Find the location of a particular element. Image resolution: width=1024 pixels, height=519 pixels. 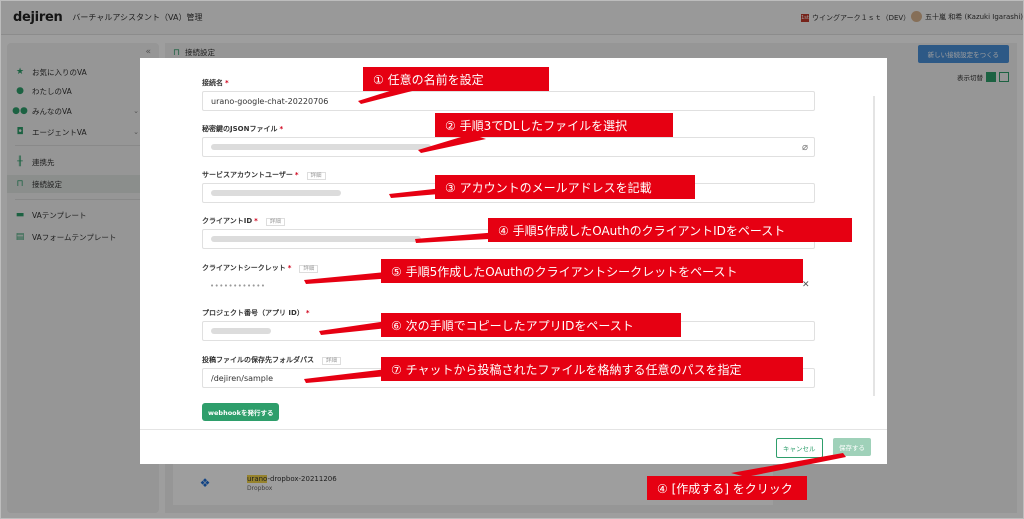

close-icon: ✕ is located at coordinates (806, 285).